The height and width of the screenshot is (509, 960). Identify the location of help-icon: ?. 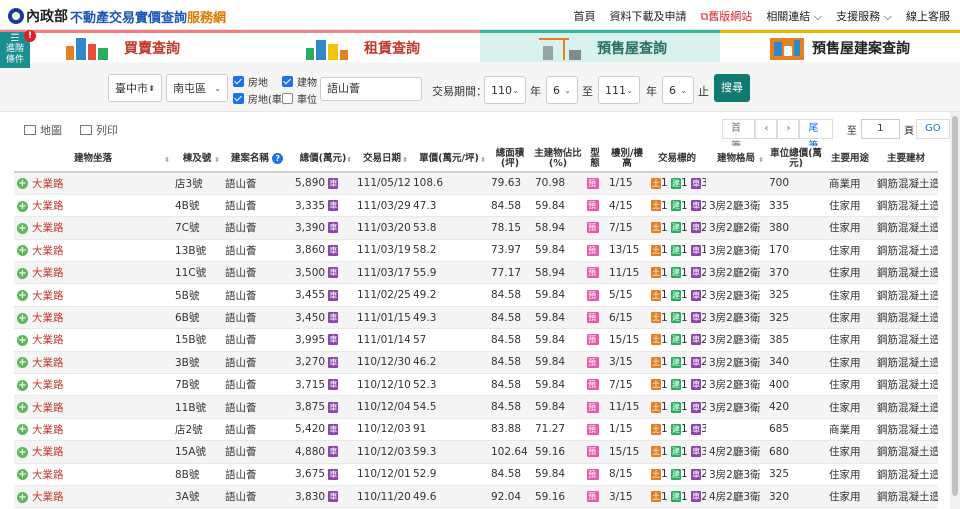
(278, 158).